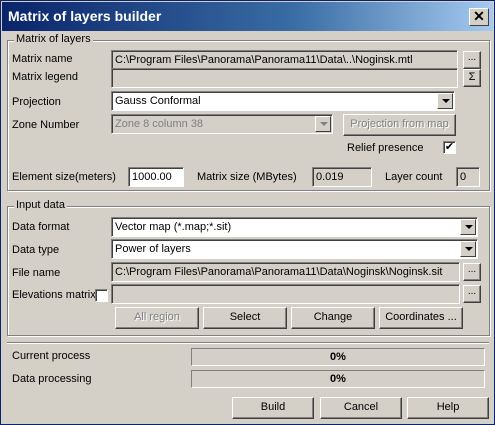 This screenshot has height=425, width=495. I want to click on data-processing-percent: 0%, so click(338, 379).